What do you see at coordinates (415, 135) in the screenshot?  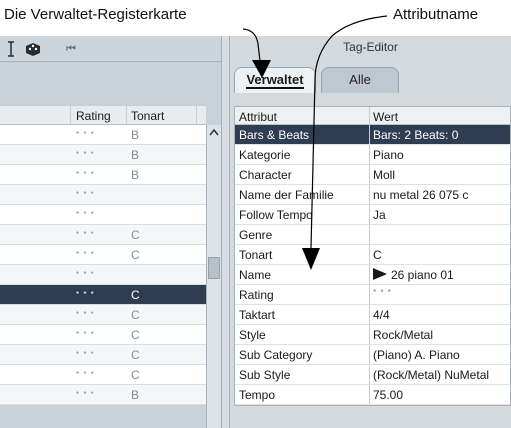 I see `attribute-value: Bars: 2 Beats: 0` at bounding box center [415, 135].